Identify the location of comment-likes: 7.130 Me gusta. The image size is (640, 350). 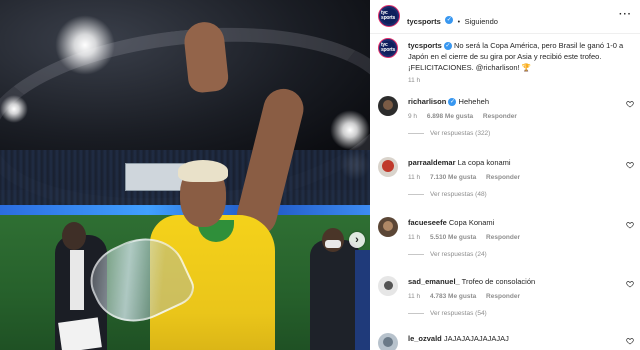
(453, 177).